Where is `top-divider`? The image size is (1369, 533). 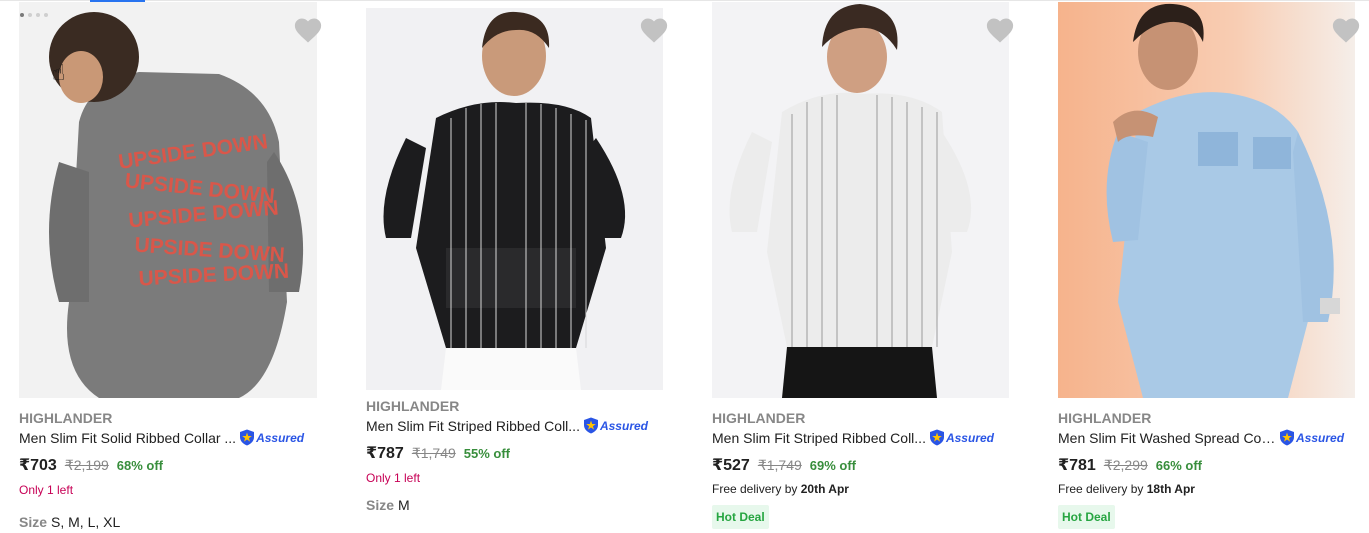
top-divider is located at coordinates (684, 0).